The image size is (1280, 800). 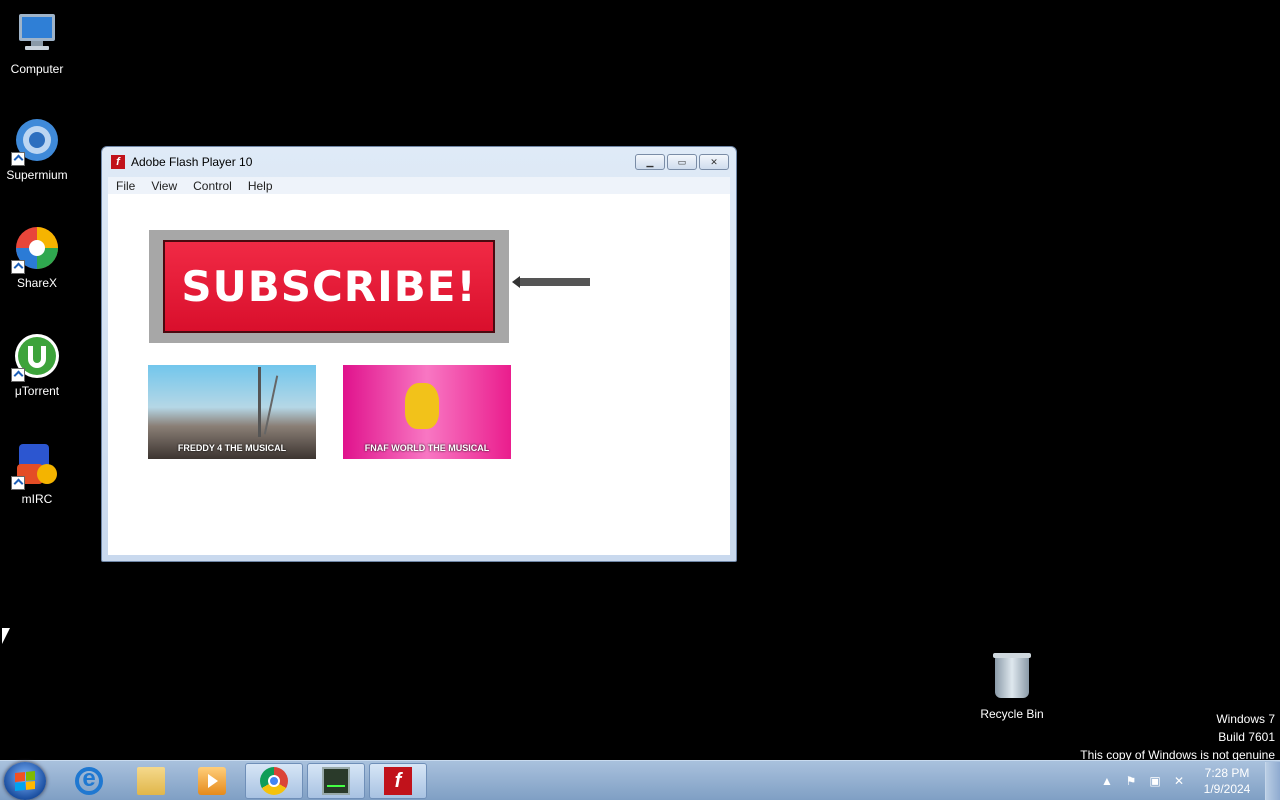 I want to click on action-center-flag-icon: ⚑, so click(x=1131, y=781).